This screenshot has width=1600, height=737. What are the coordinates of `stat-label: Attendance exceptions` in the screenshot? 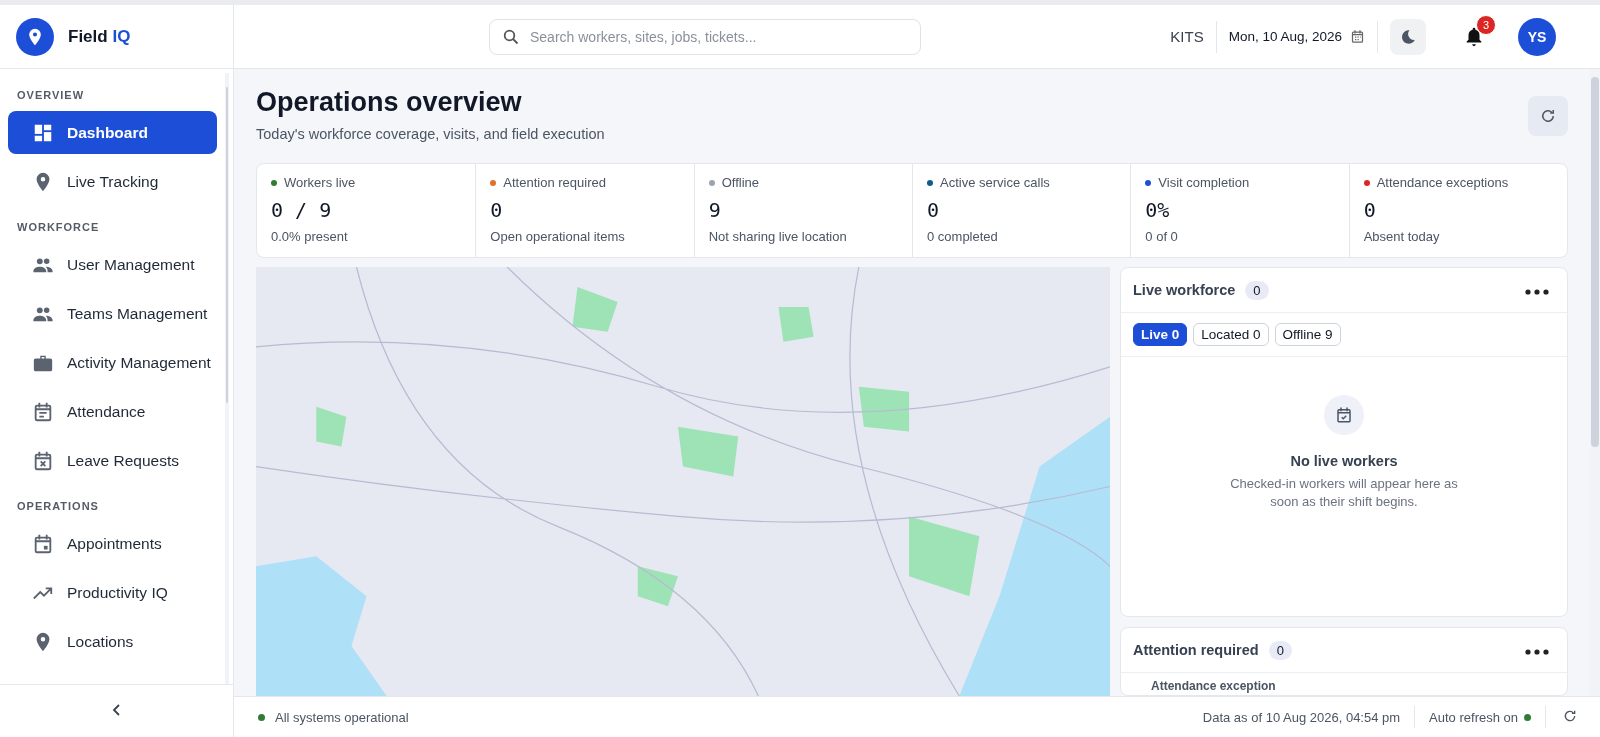 It's located at (1442, 182).